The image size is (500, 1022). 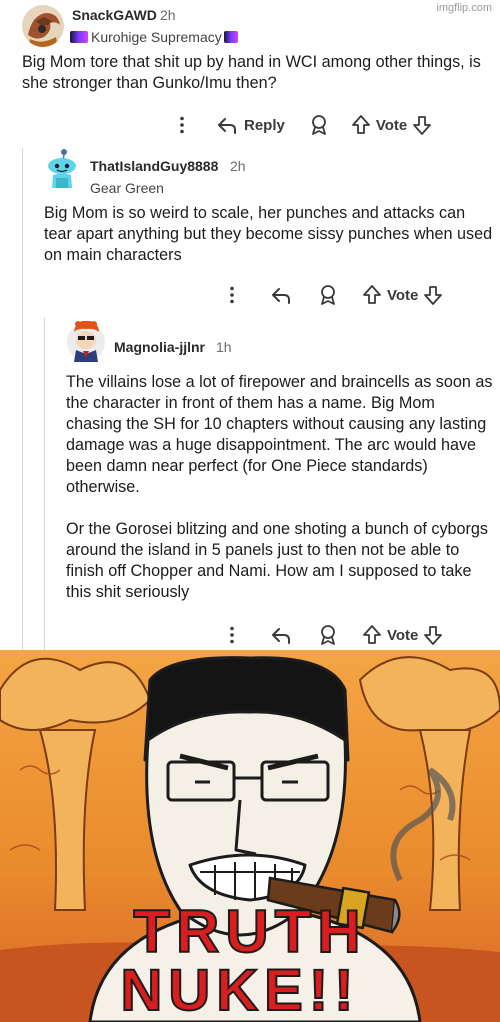 I want to click on username: Magnolia-jjlnr, so click(x=159, y=347).